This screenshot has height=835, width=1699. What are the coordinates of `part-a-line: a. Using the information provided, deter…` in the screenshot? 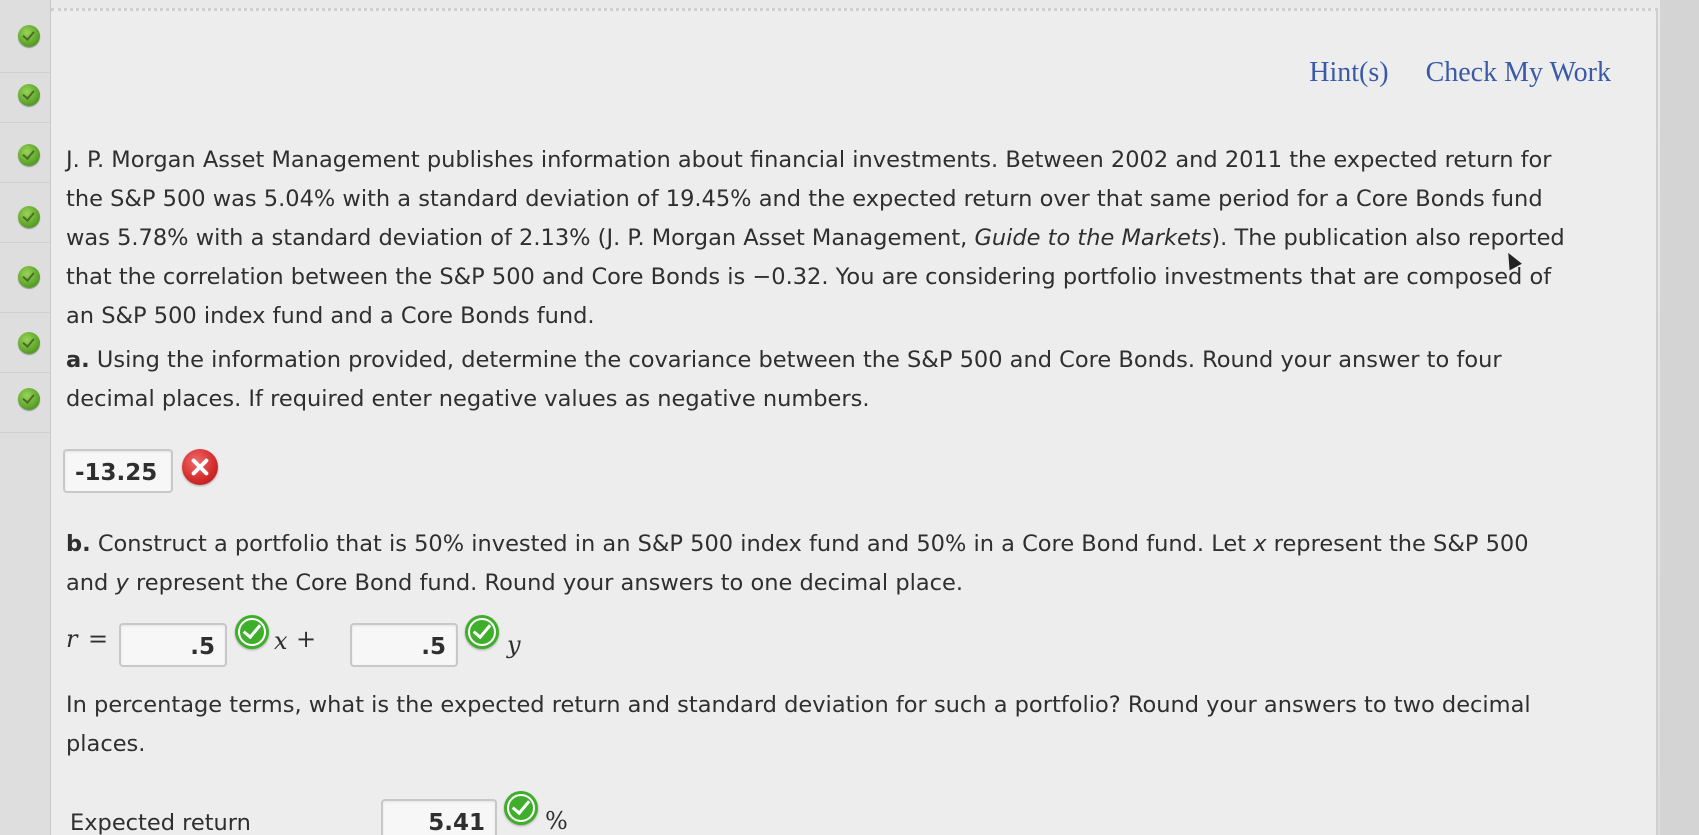 It's located at (784, 360).